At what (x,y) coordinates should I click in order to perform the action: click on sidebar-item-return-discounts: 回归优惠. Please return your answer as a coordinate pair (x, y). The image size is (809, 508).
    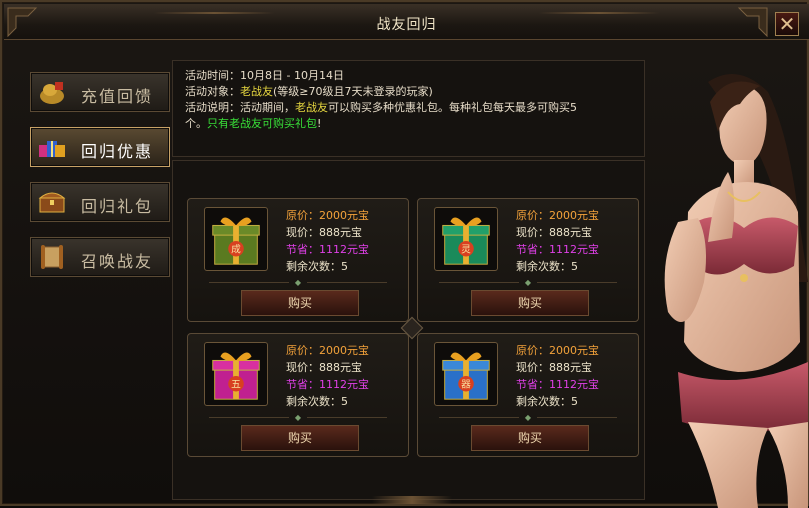
    Looking at the image, I should click on (100, 147).